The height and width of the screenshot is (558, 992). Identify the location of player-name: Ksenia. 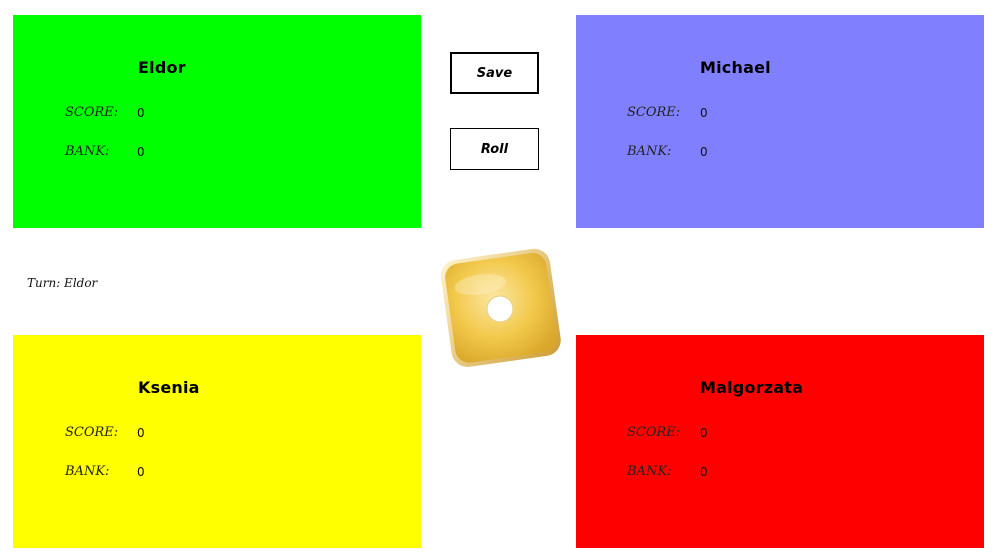
(169, 387).